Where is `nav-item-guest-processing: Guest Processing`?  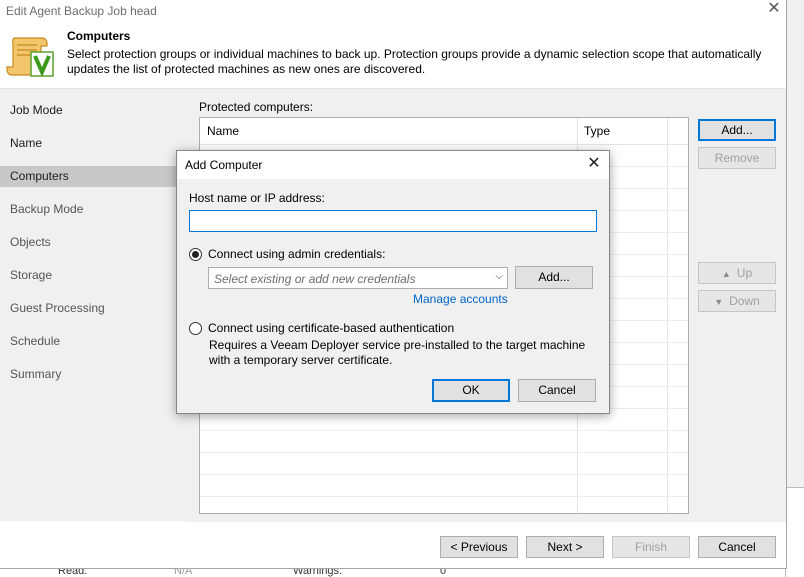 nav-item-guest-processing: Guest Processing is located at coordinates (93, 308).